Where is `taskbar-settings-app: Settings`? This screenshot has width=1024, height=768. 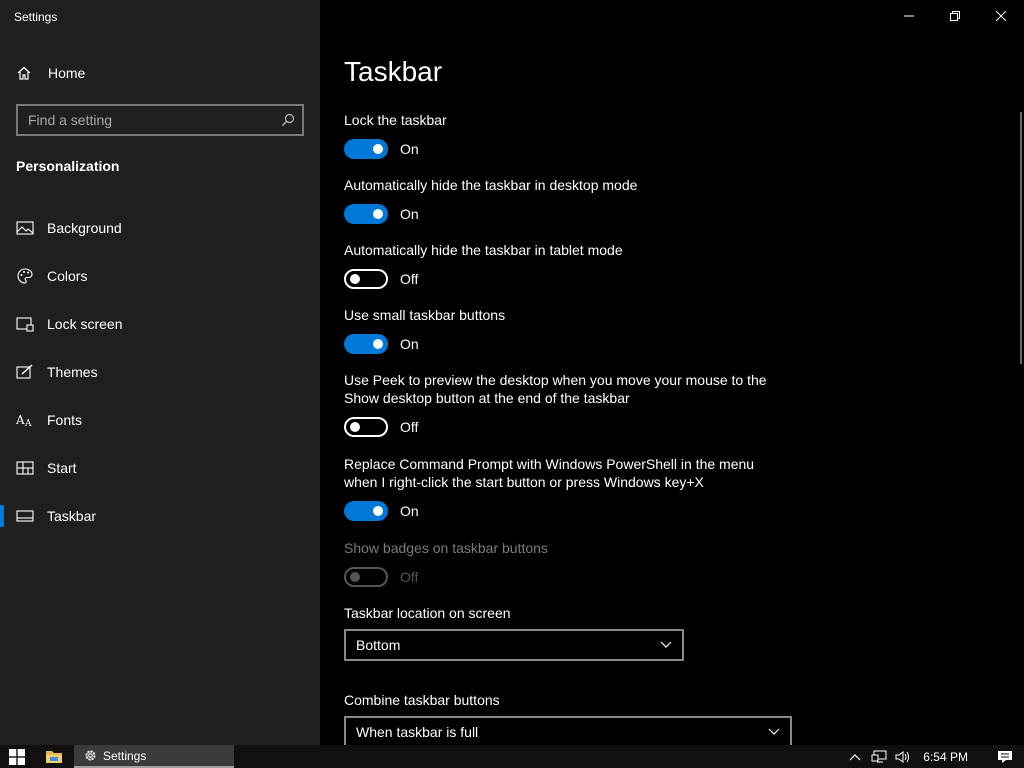
taskbar-settings-app: Settings is located at coordinates (154, 756).